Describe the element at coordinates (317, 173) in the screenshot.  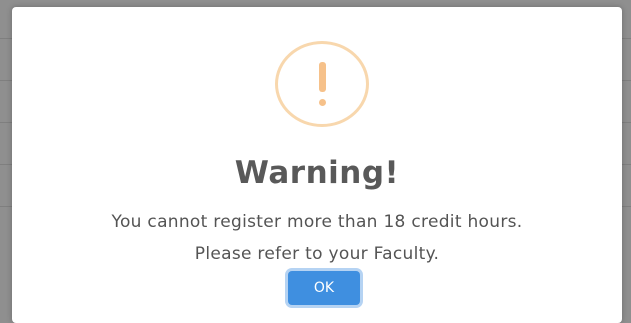
I see `dialog-title: Warning!` at that location.